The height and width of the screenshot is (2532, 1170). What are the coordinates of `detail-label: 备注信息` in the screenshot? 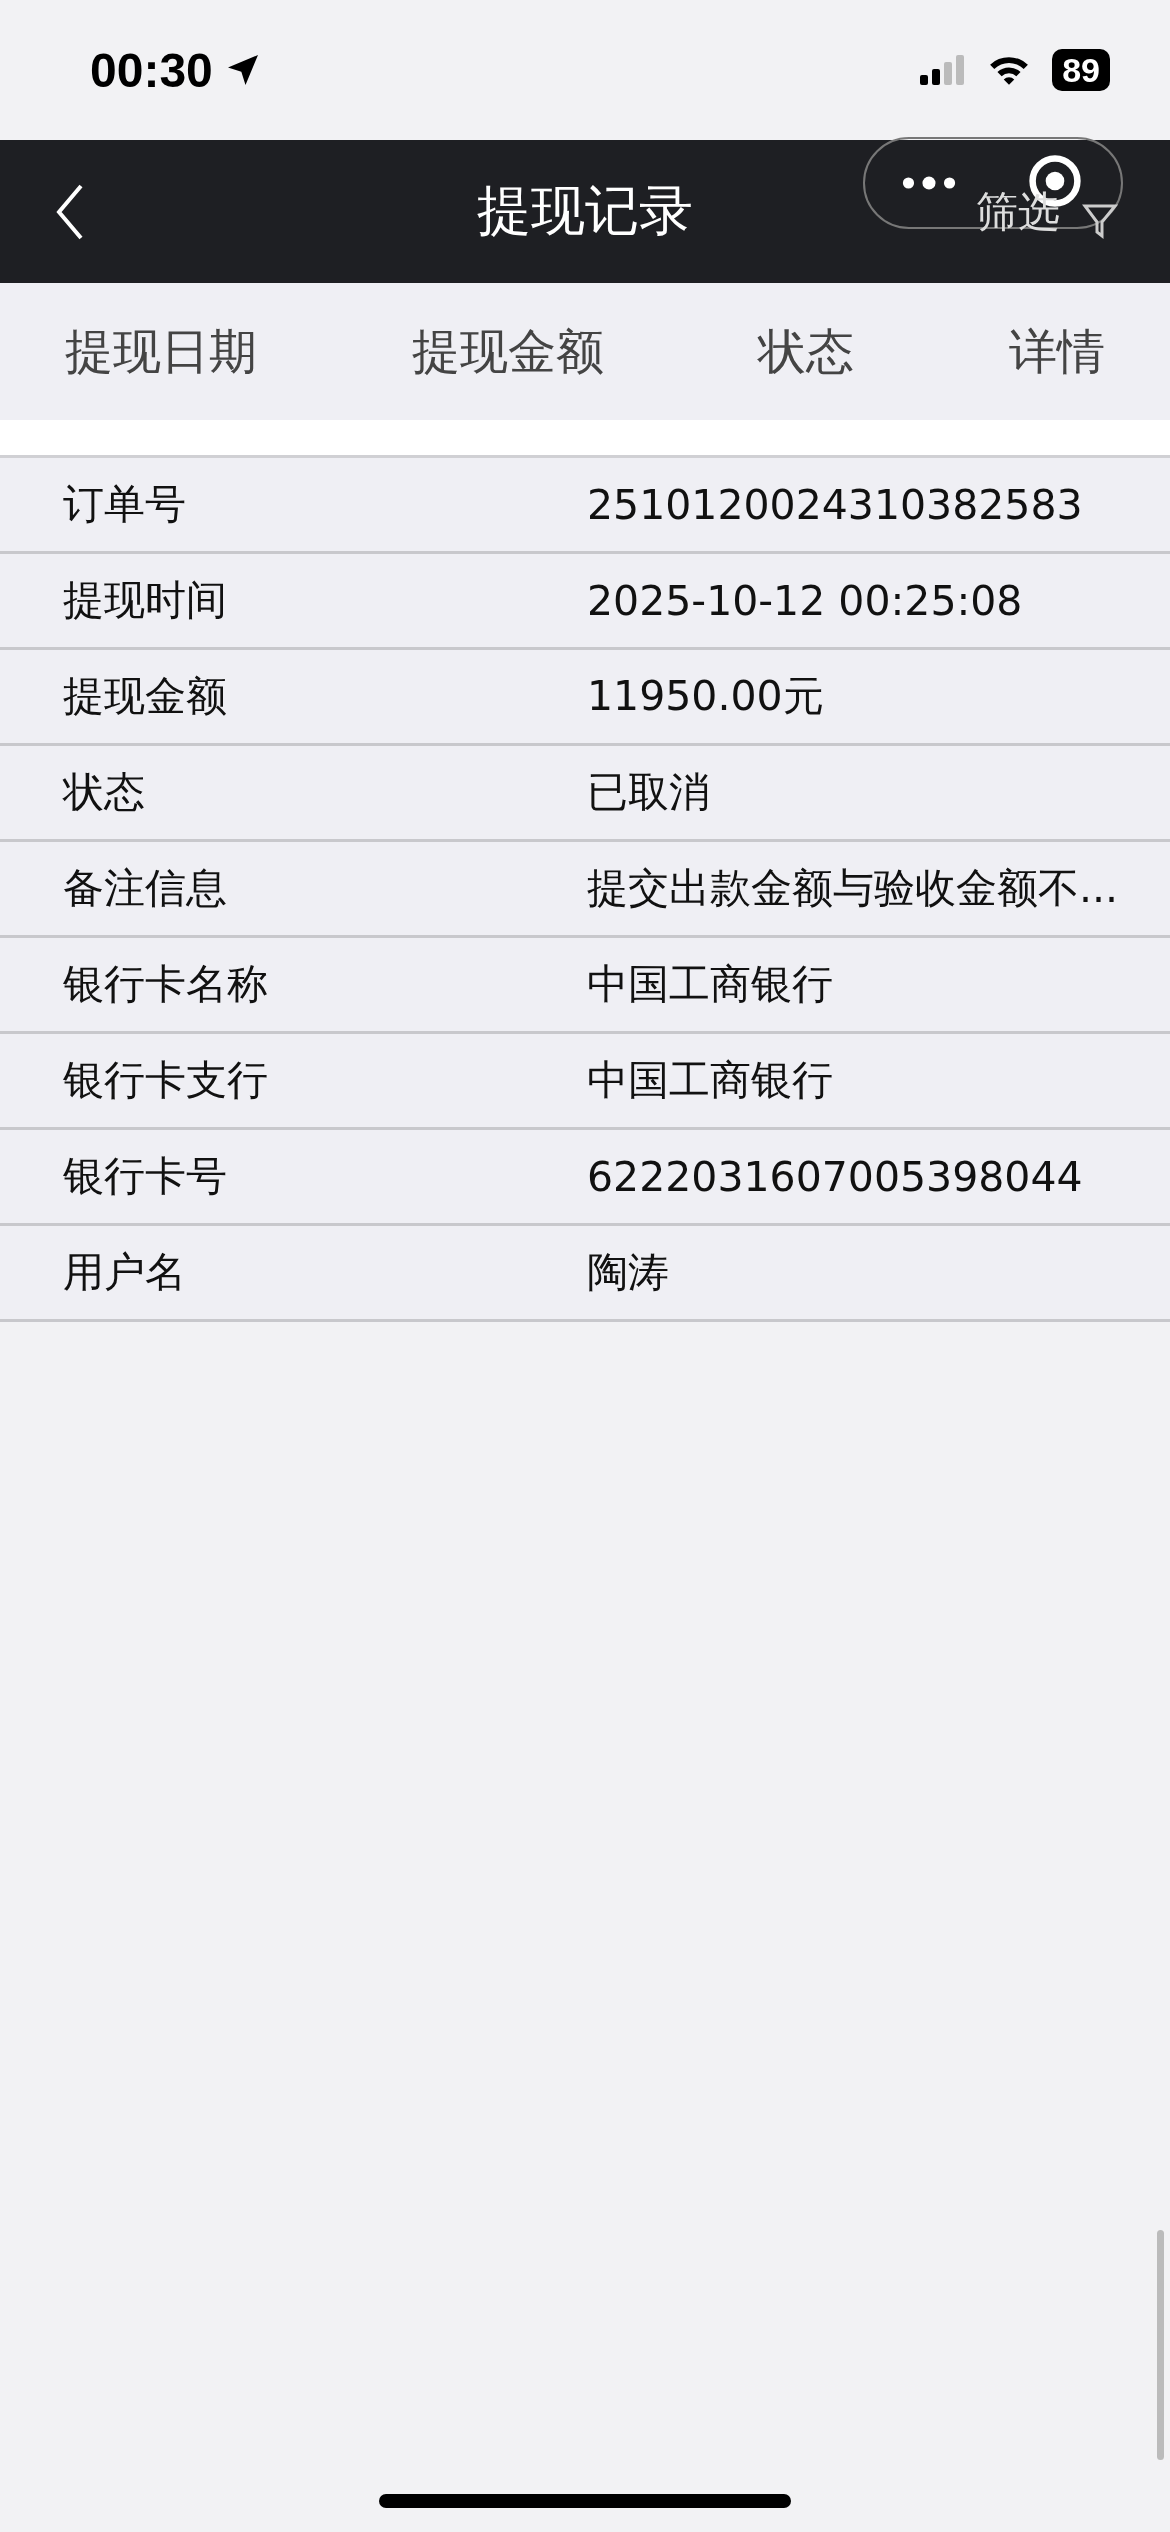 It's located at (145, 888).